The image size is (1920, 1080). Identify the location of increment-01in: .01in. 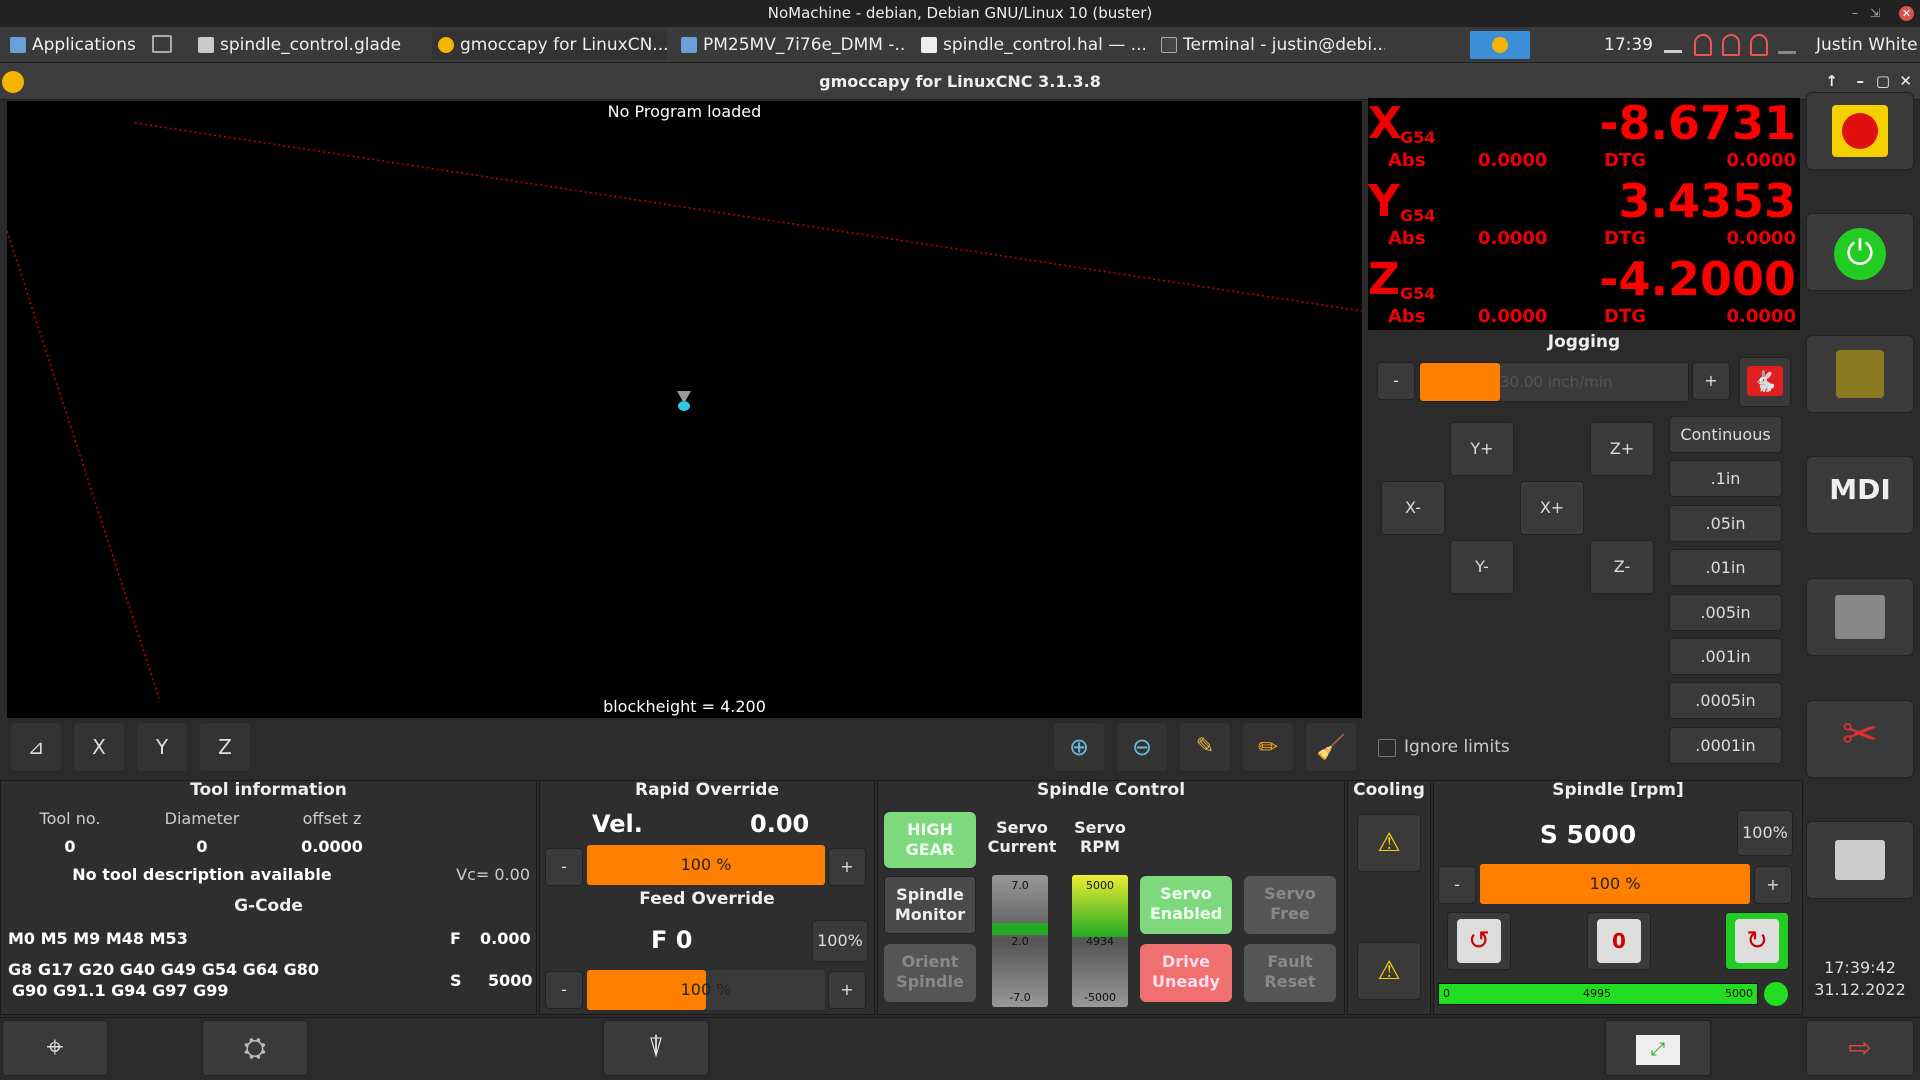
(1725, 567).